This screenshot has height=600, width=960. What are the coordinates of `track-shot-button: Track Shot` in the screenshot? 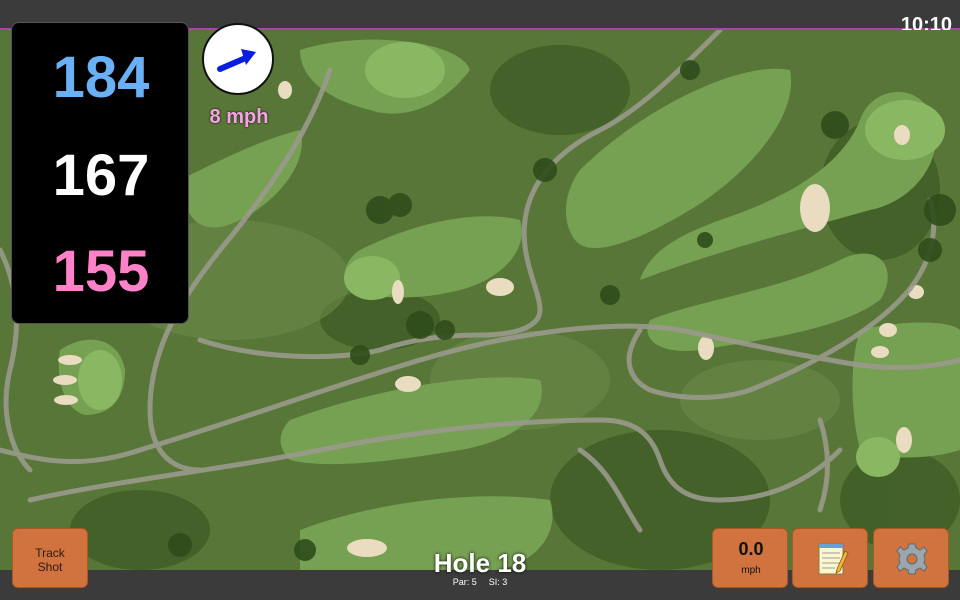 It's located at (50, 558).